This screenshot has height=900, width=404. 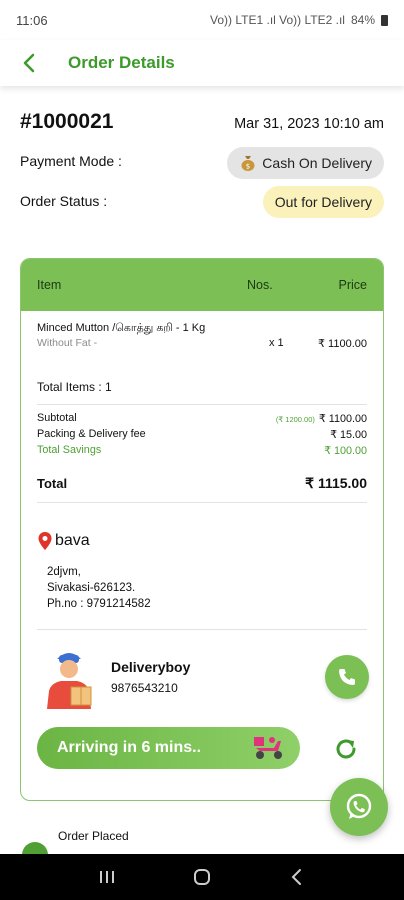 I want to click on grand-total-row: Total ₹ 1115.00, so click(x=202, y=483).